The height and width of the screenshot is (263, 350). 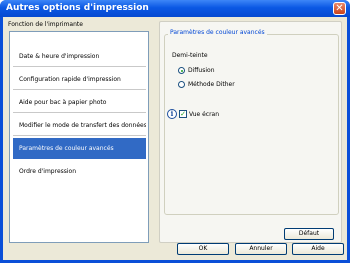 I want to click on close-icon: ✕, so click(x=339, y=8).